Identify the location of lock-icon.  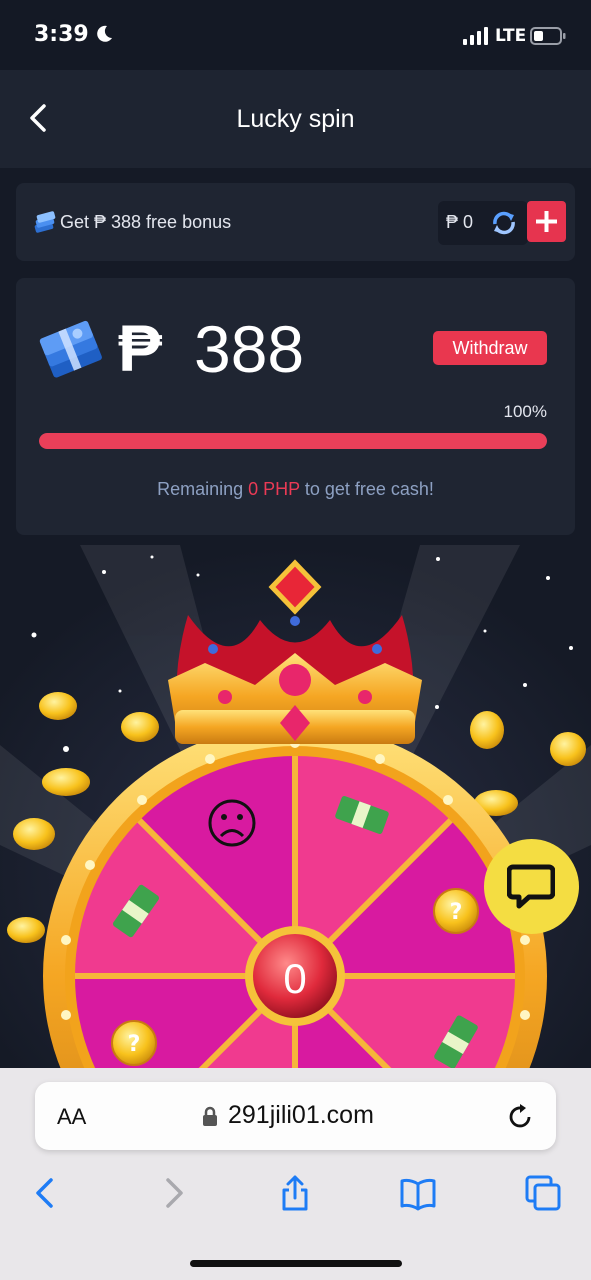
(210, 1116).